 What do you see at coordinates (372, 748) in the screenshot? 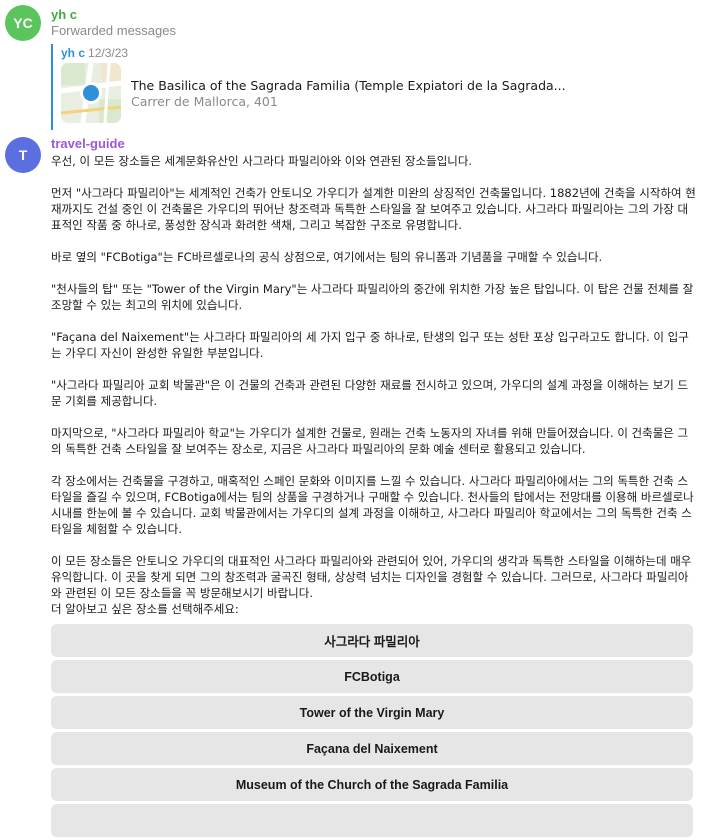
I see `option-button-facana-naixement: Façana del Naixement` at bounding box center [372, 748].